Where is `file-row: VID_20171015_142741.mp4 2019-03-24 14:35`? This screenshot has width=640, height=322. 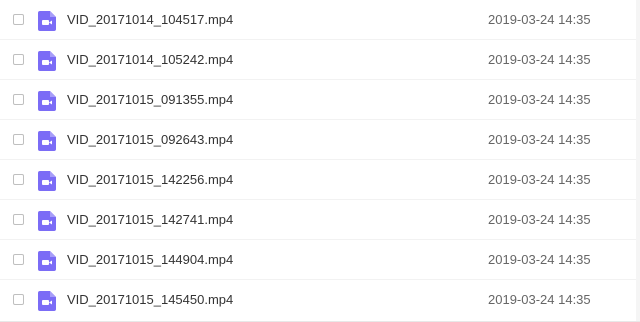 file-row: VID_20171015_142741.mp4 2019-03-24 14:35 is located at coordinates (320, 220).